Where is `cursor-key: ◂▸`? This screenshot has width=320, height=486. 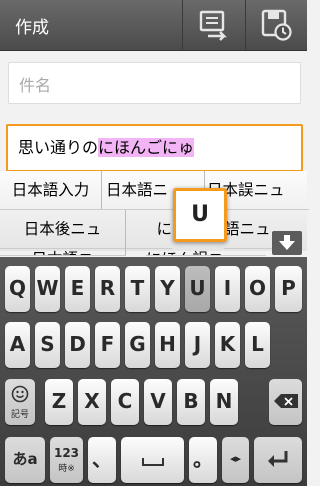 cursor-key: ◂▸ is located at coordinates (235, 460).